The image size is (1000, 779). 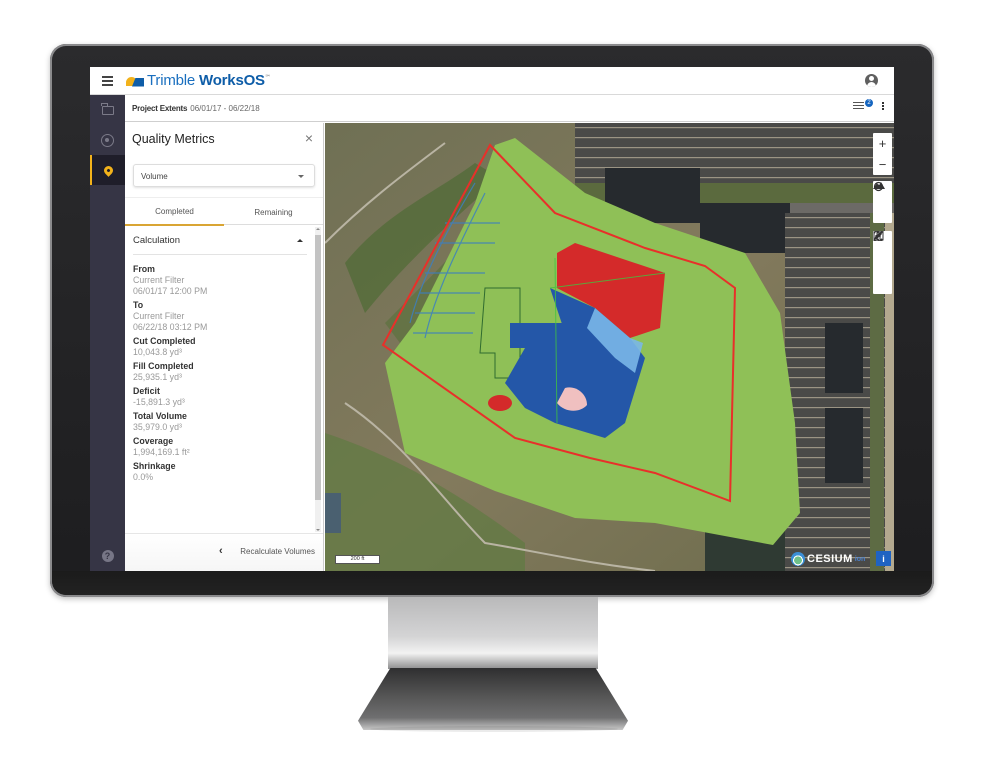 What do you see at coordinates (493, 633) in the screenshot?
I see `monitor-stand-neck` at bounding box center [493, 633].